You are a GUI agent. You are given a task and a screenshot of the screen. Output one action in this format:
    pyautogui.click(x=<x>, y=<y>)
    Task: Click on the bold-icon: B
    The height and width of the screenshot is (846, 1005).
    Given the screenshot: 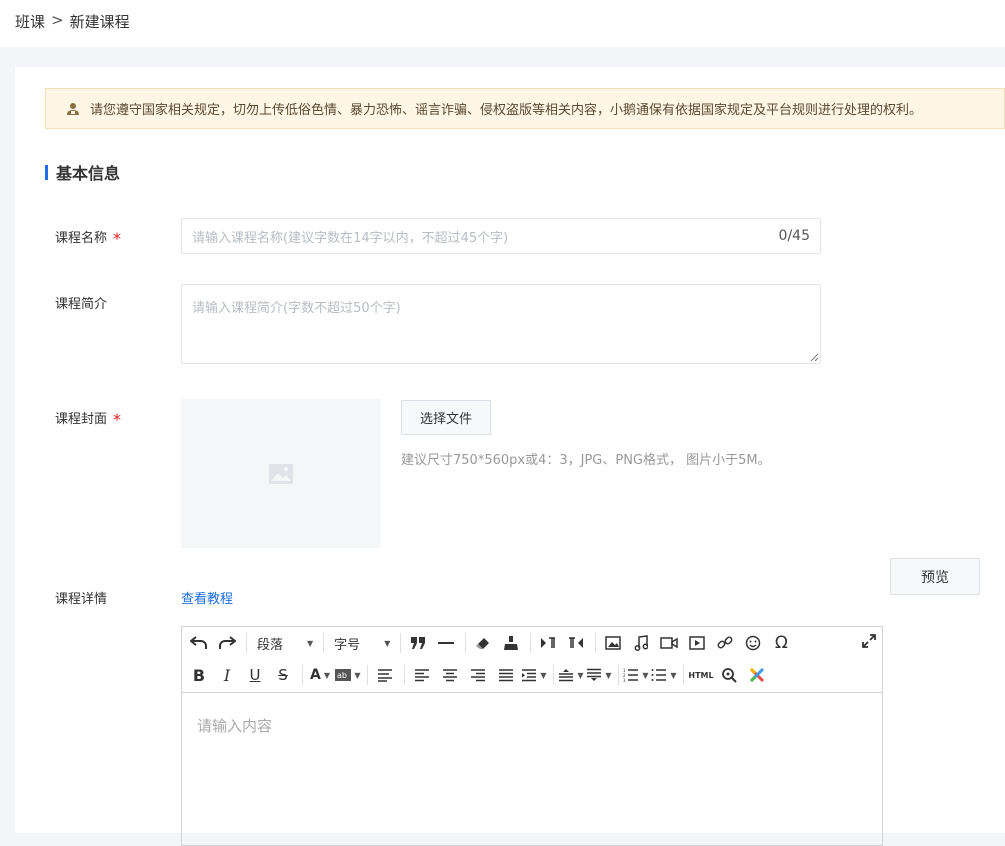 What is the action you would take?
    pyautogui.click(x=199, y=675)
    